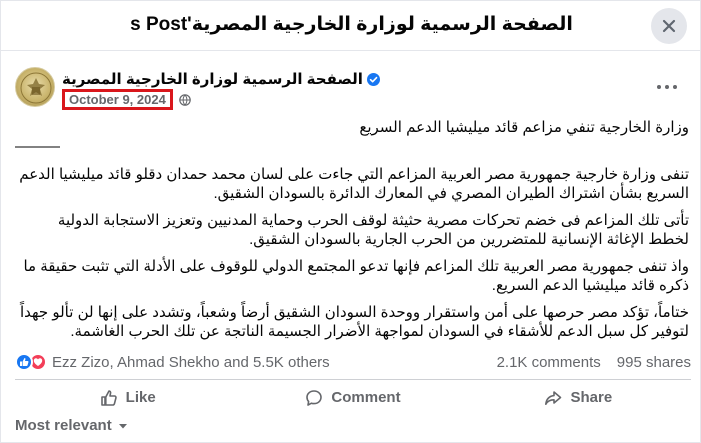  Describe the element at coordinates (549, 362) in the screenshot. I see `comments-count: 2.1K comments` at that location.